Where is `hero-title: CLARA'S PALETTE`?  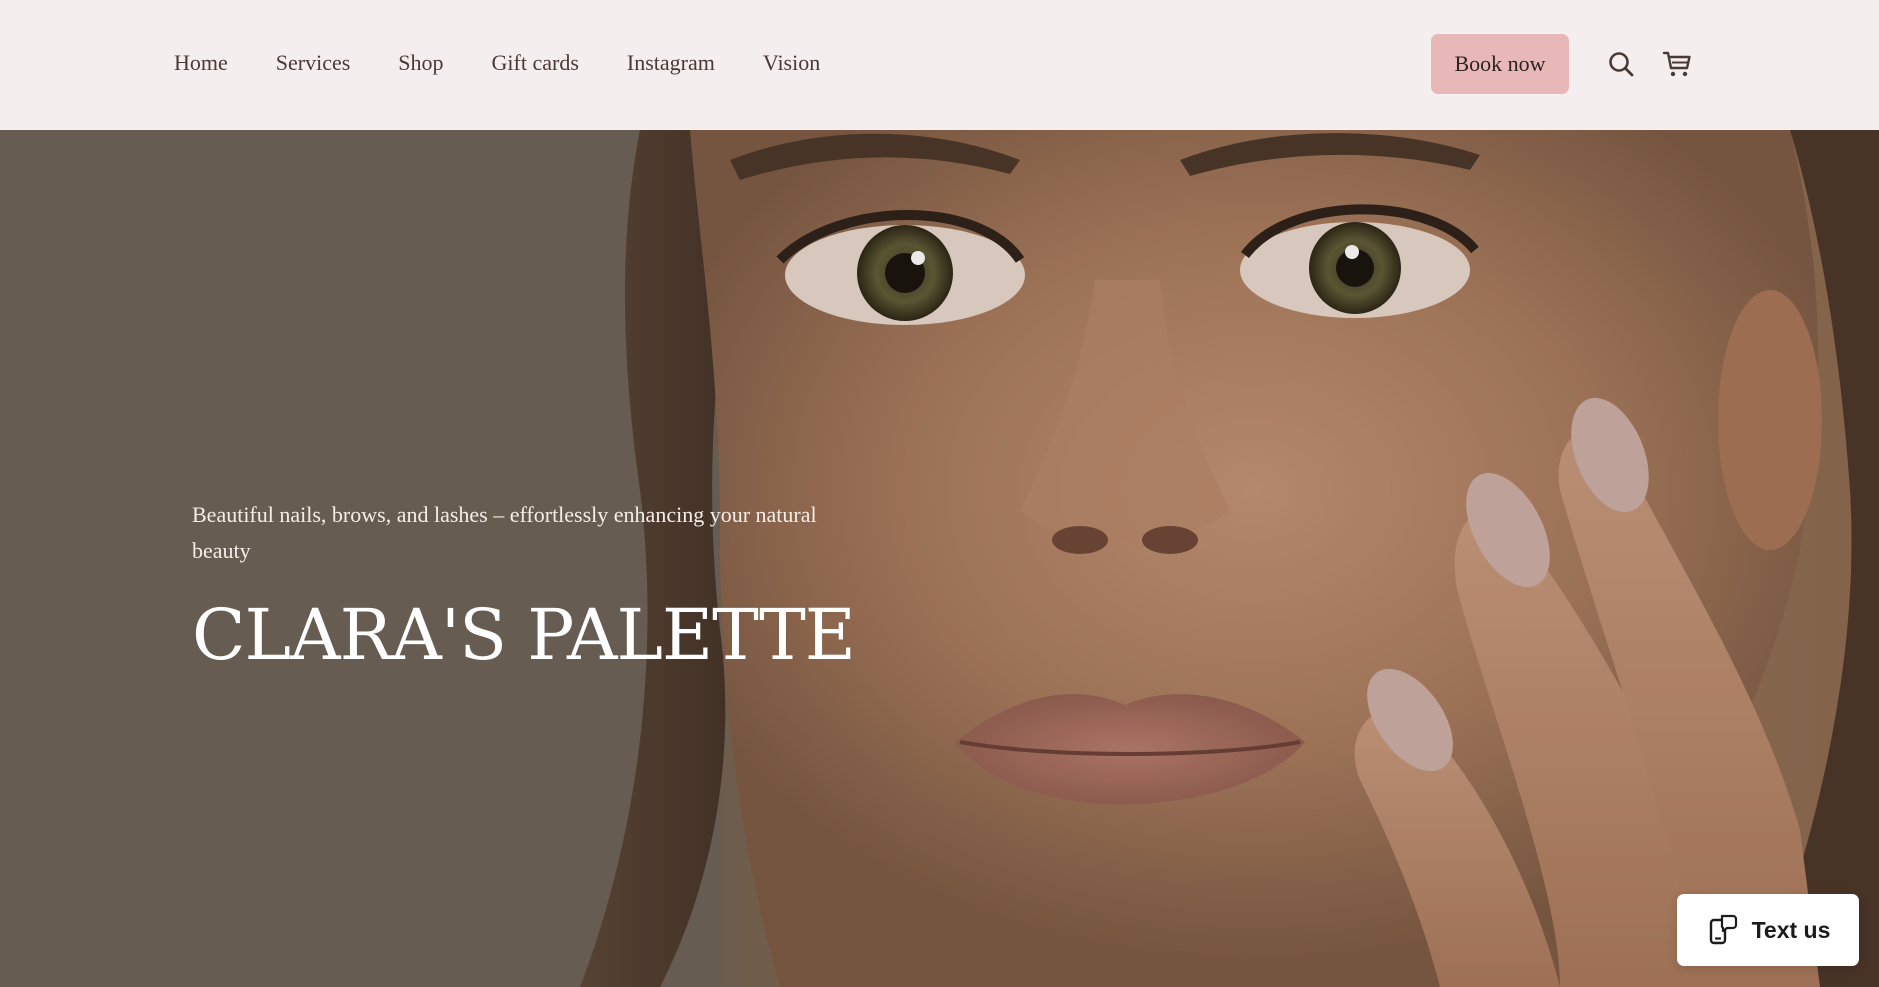
hero-title: CLARA'S PALETTE is located at coordinates (524, 635).